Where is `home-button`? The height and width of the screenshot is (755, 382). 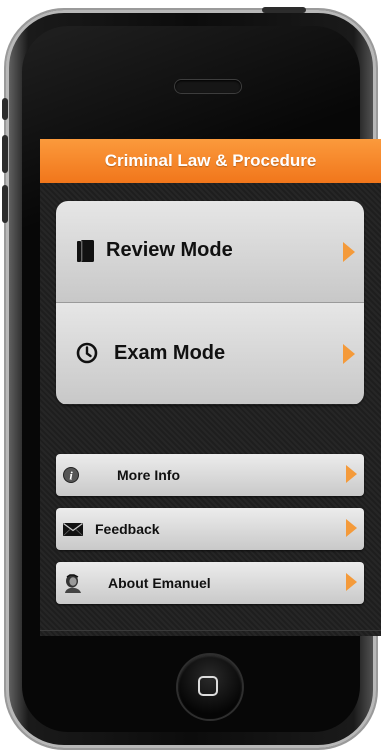
home-button is located at coordinates (210, 687).